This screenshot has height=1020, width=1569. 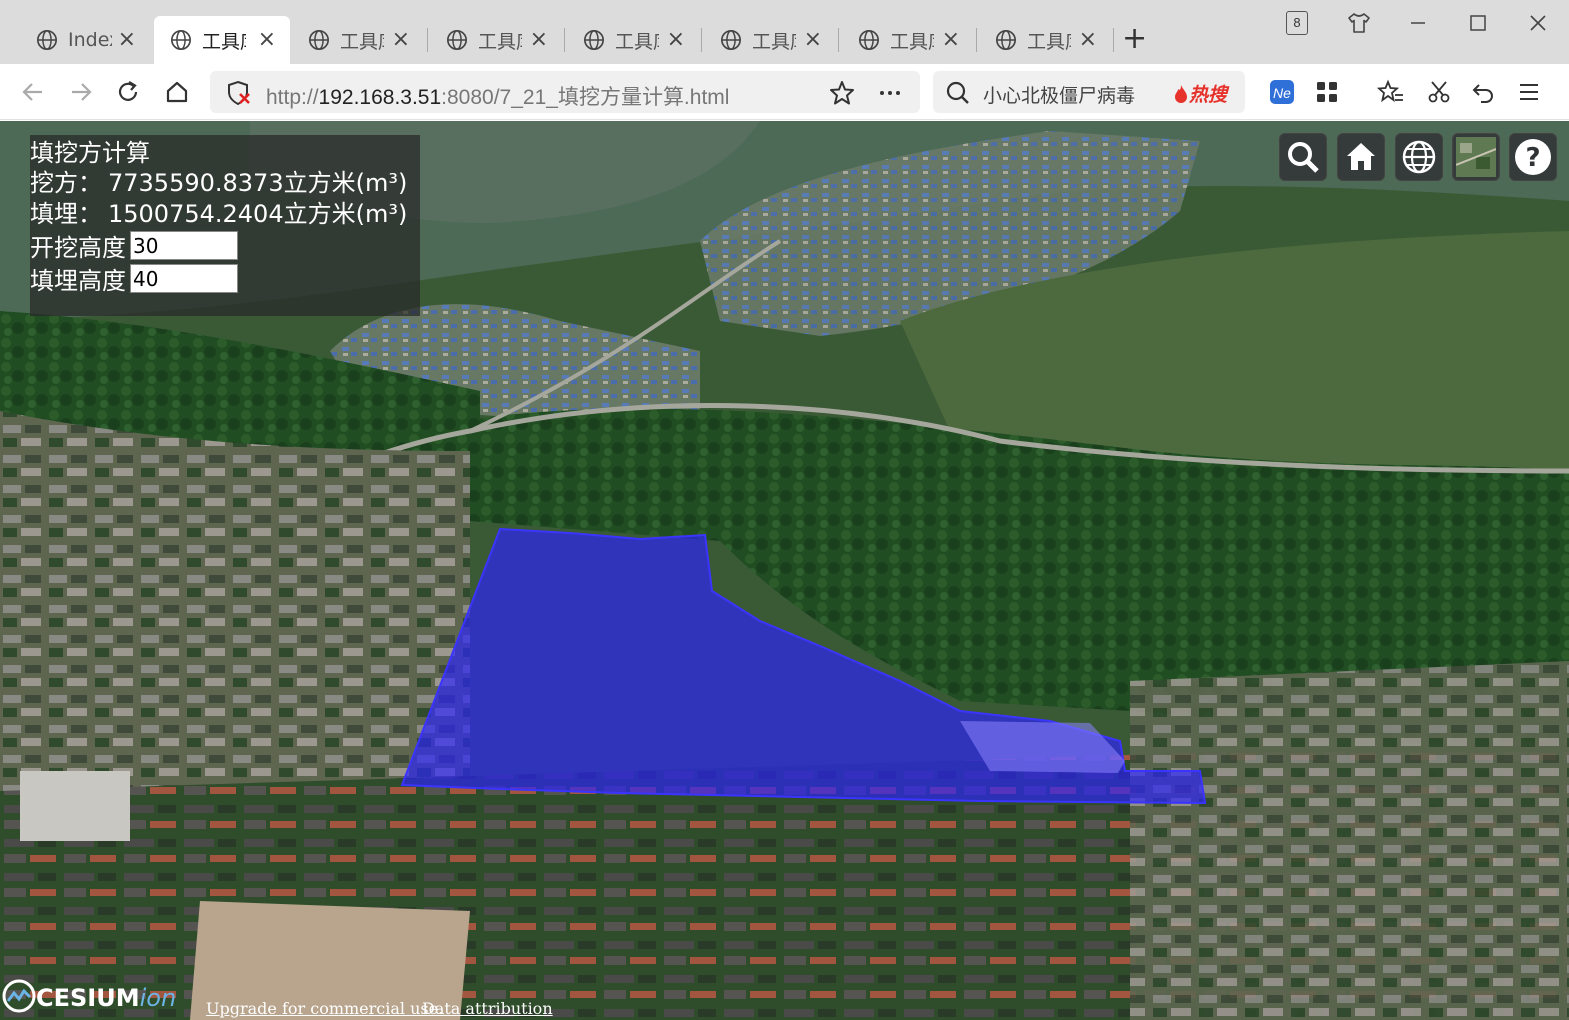 What do you see at coordinates (89, 996) in the screenshot?
I see `cesium-ion-logo: CESIUMion` at bounding box center [89, 996].